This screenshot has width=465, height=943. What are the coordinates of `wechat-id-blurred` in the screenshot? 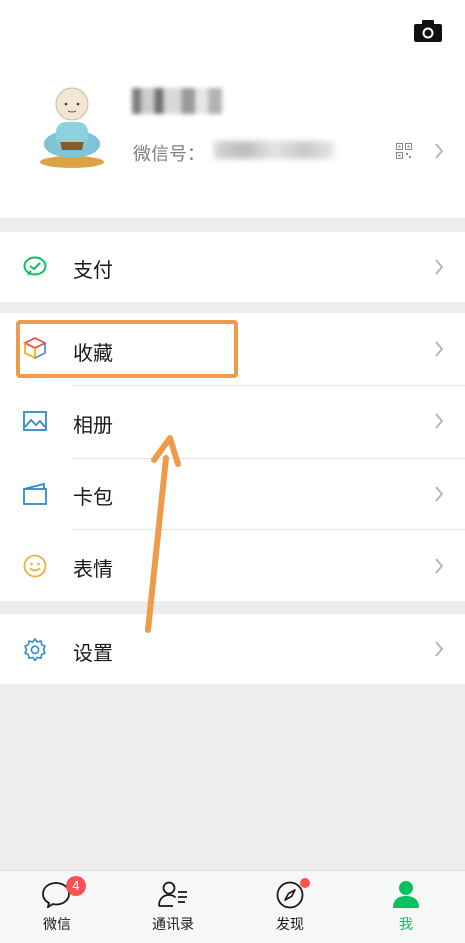 It's located at (274, 150).